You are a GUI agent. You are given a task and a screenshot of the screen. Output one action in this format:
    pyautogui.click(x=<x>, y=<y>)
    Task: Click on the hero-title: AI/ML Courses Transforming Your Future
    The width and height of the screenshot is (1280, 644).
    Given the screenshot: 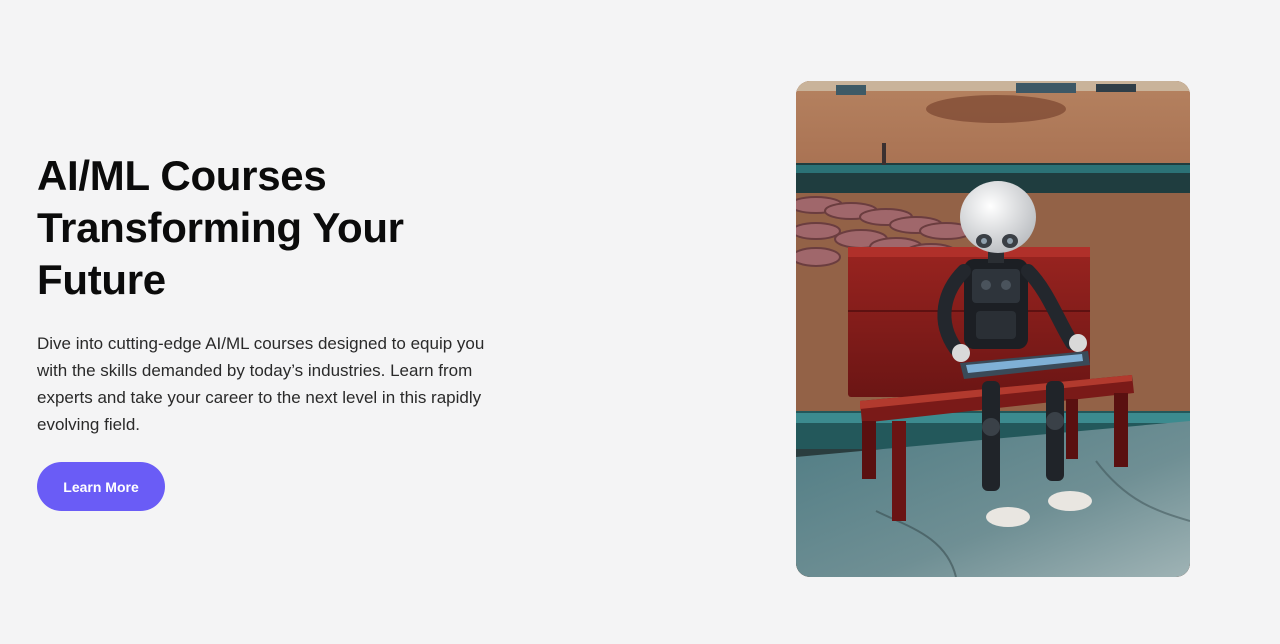 What is the action you would take?
    pyautogui.click(x=220, y=227)
    